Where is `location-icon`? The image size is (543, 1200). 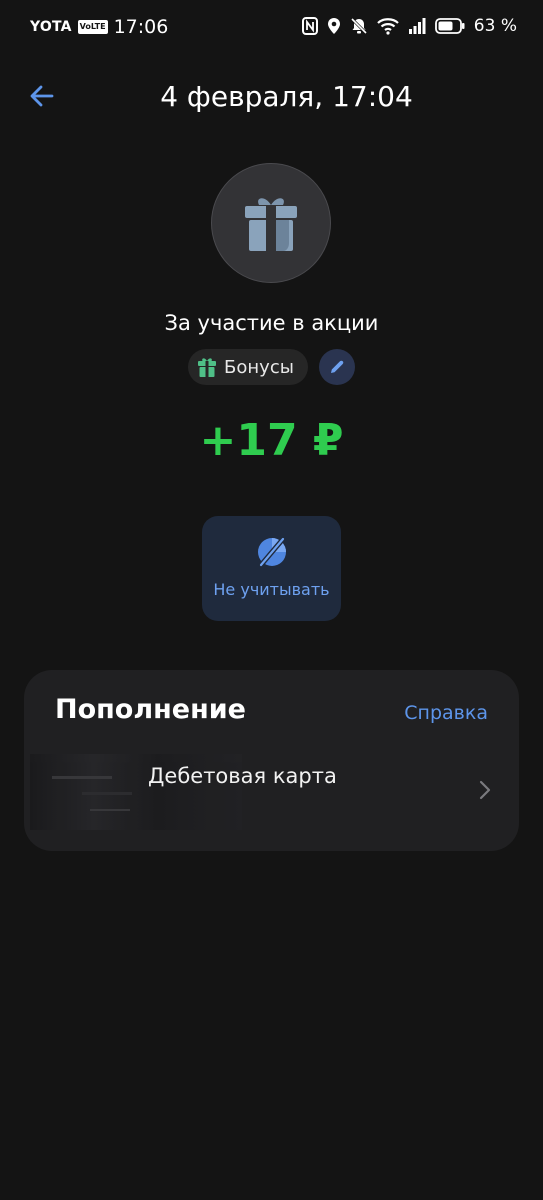 location-icon is located at coordinates (334, 26).